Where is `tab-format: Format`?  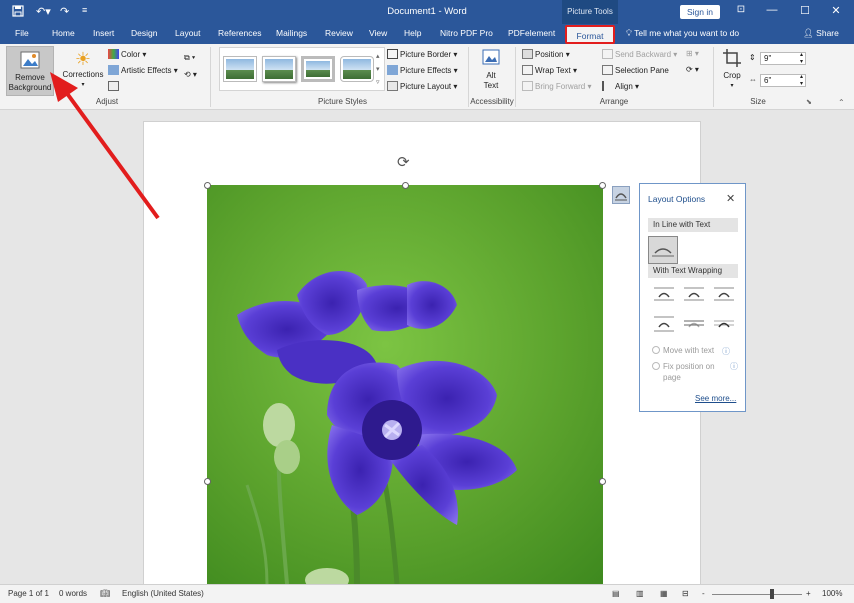 tab-format: Format is located at coordinates (590, 34).